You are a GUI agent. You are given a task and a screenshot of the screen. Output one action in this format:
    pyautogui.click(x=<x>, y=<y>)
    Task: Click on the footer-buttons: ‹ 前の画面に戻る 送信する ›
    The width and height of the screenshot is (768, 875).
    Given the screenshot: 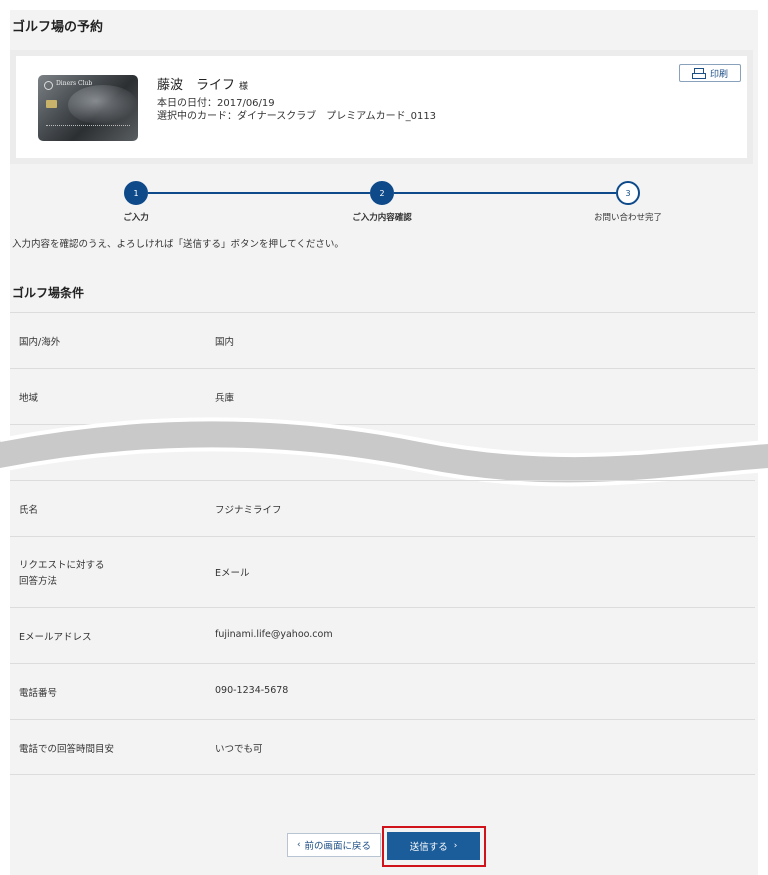 What is the action you would take?
    pyautogui.click(x=384, y=846)
    